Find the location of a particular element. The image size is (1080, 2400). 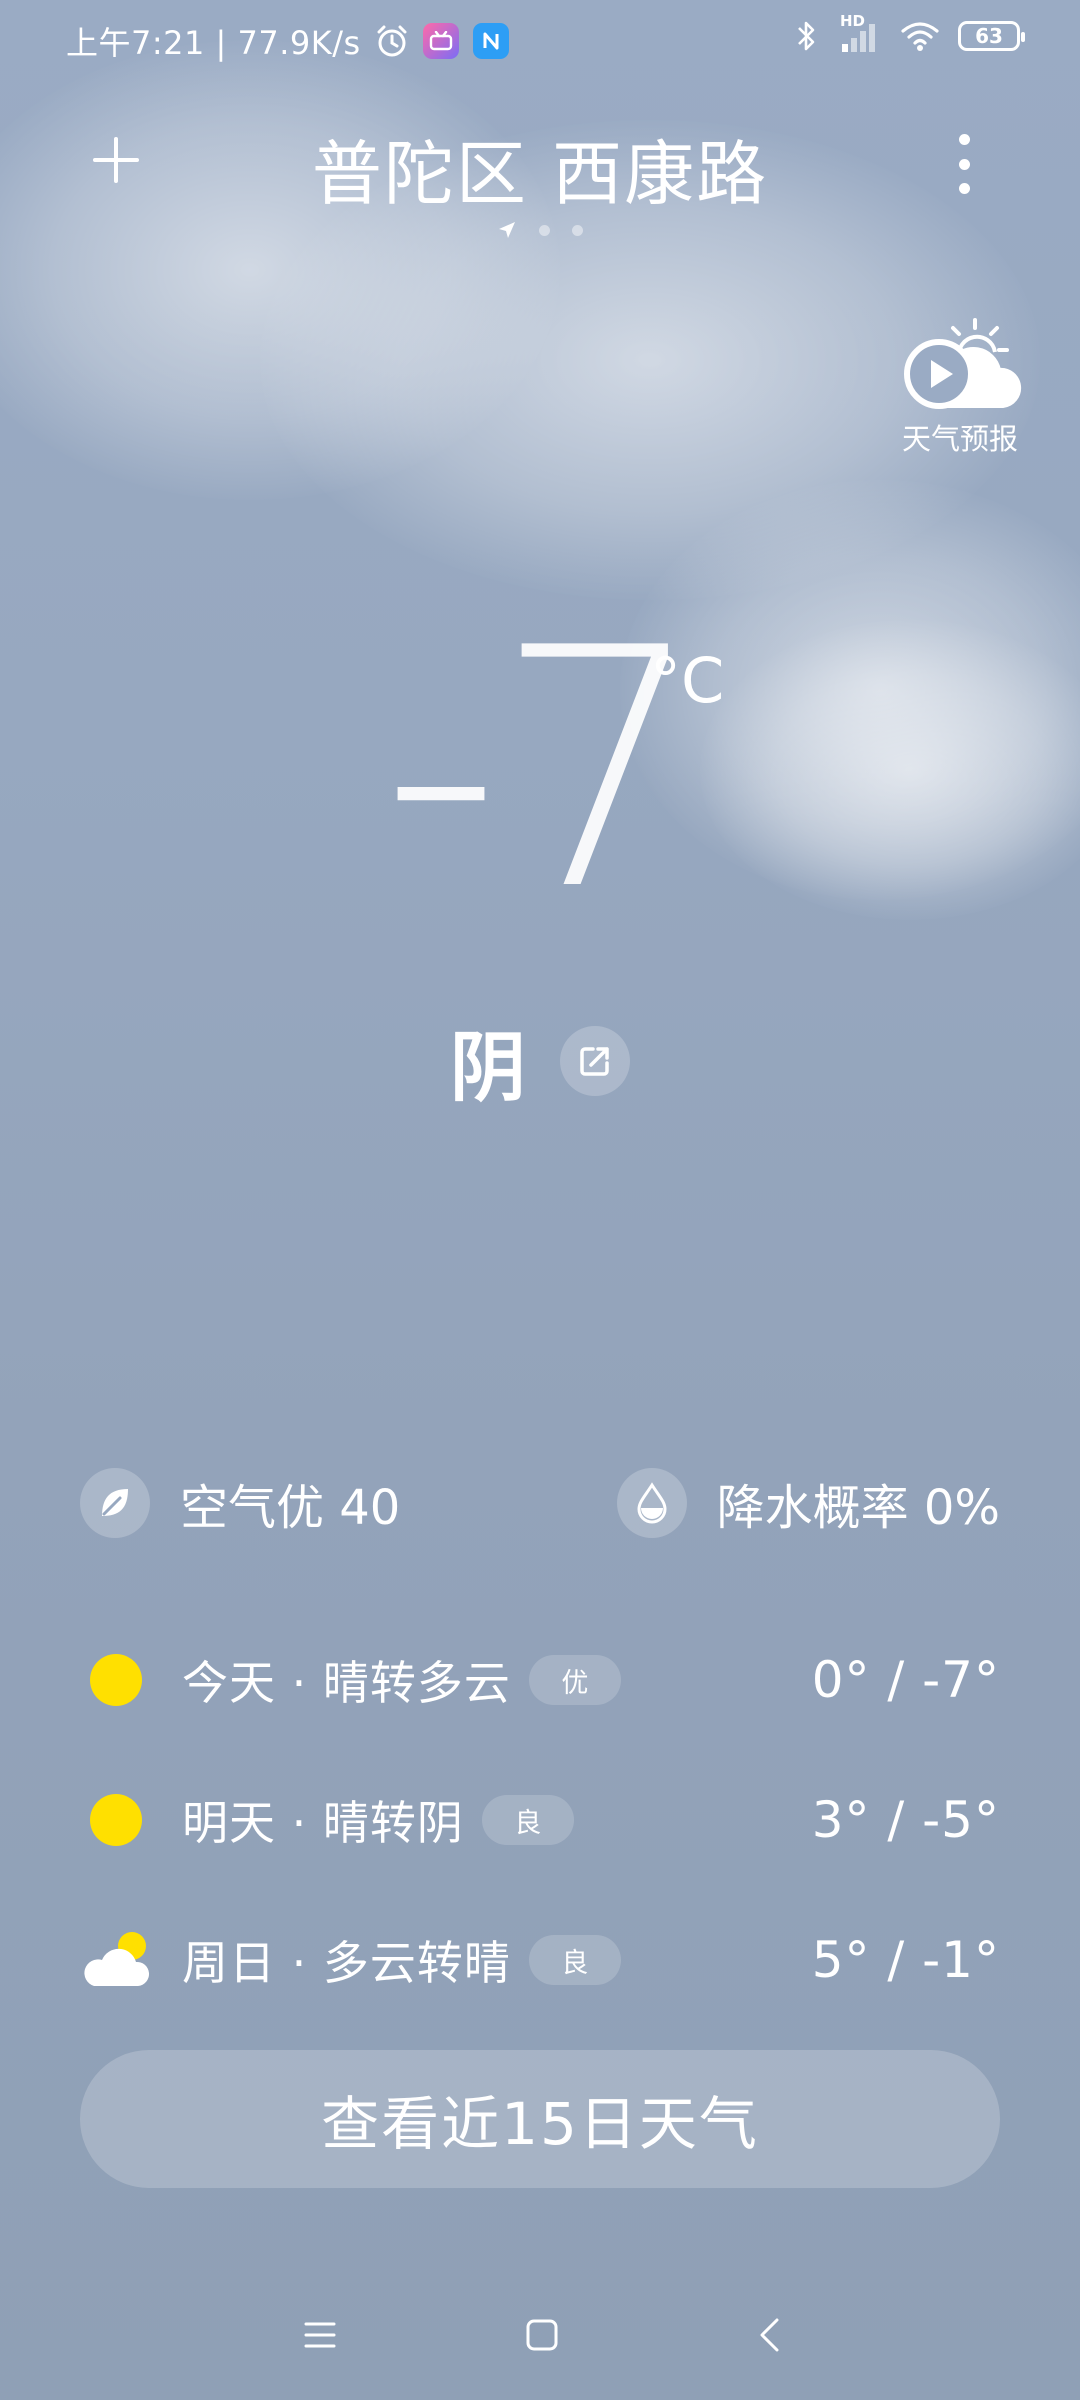

status-time-speed: 上午7:21 | 77.9K/s is located at coordinates (213, 43).